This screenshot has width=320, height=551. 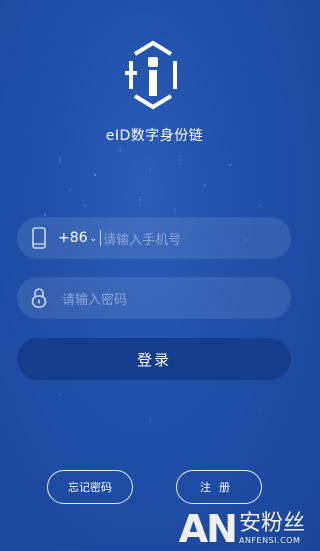 I want to click on watermark: AN 安粉丝 ANFENSI.COM, so click(x=242, y=529).